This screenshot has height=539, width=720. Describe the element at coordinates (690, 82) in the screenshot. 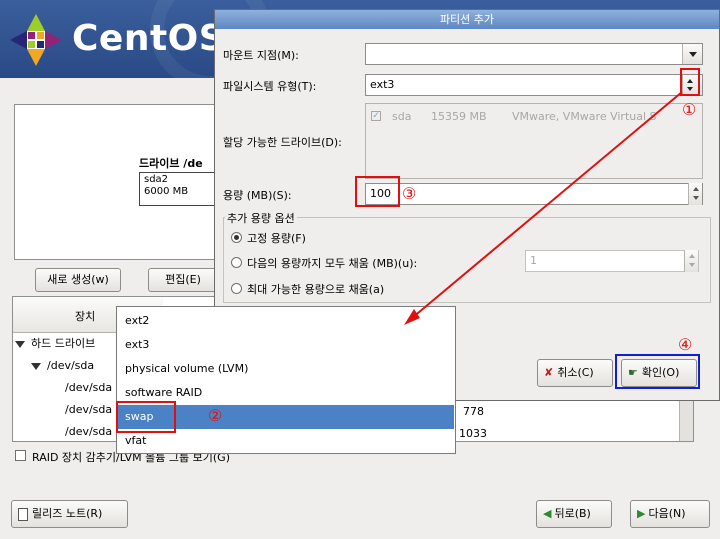

I see `annotation-box-fs-arrow` at that location.